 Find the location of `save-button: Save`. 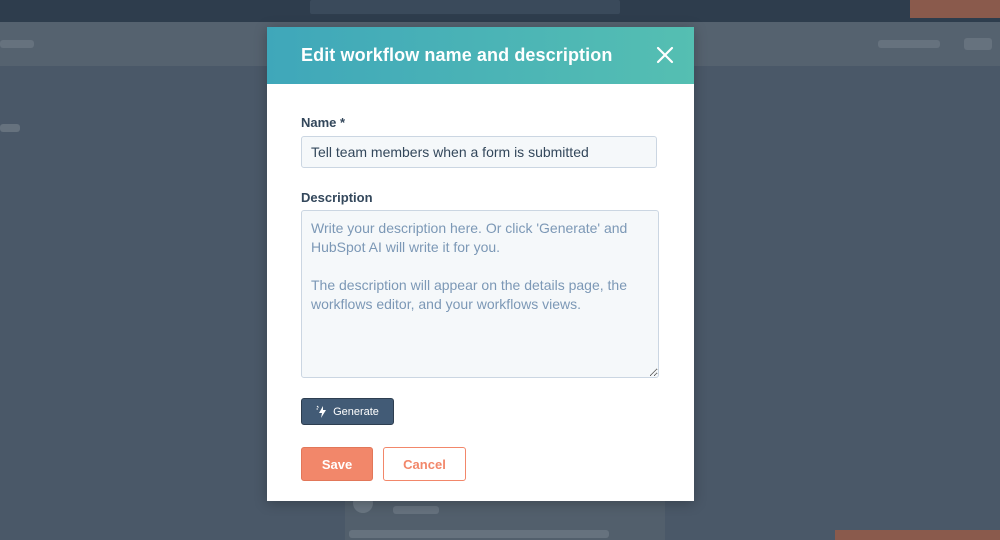

save-button: Save is located at coordinates (337, 464).